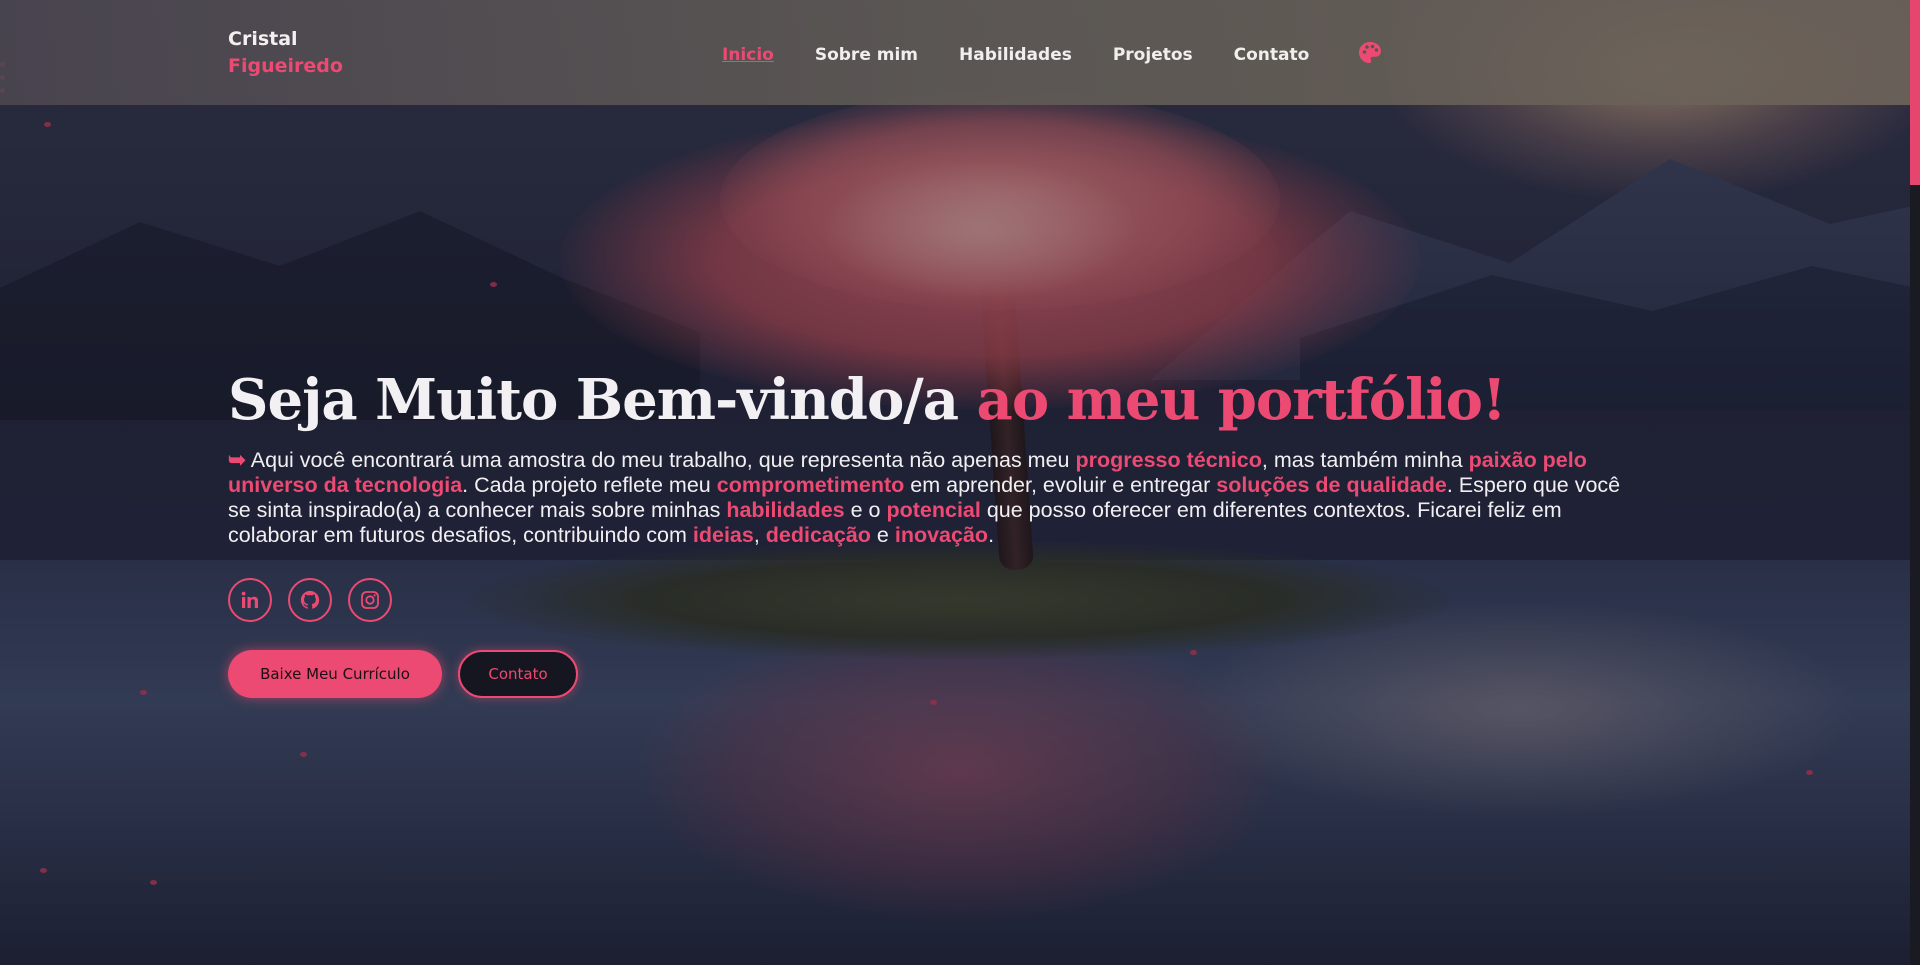  I want to click on intro-text: ., so click(991, 535).